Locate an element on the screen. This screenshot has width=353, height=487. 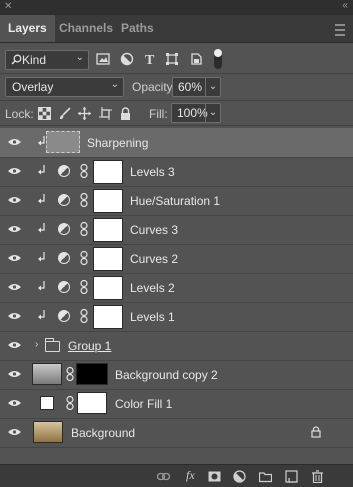
layer-row-curves-3: Curves 3 is located at coordinates (176, 230).